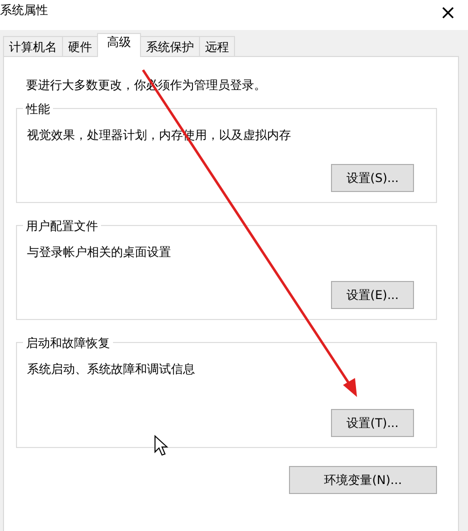  Describe the element at coordinates (38, 109) in the screenshot. I see `group-title: 性能` at that location.